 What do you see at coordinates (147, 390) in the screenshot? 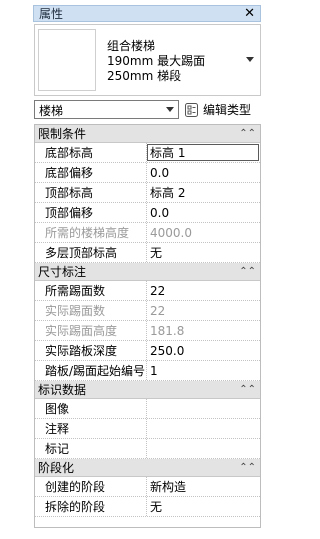
I see `group-identity-data: 标识数据 ⌃⌃` at bounding box center [147, 390].